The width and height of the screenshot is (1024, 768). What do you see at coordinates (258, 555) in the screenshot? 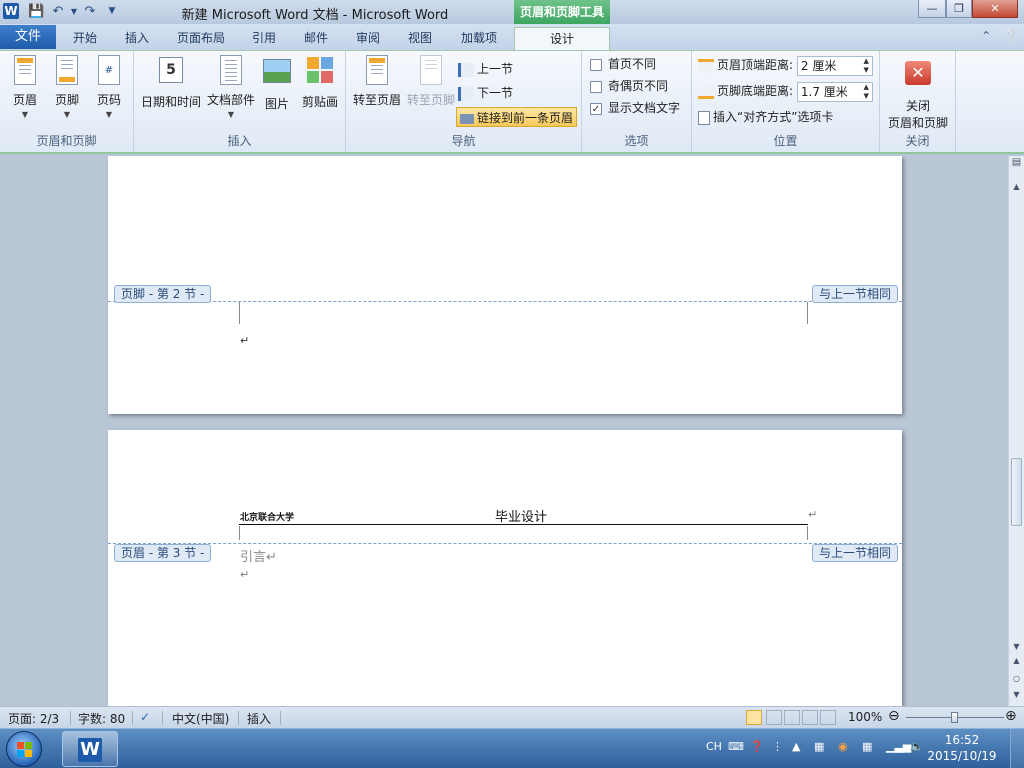
I see `body-text-intro: 引言↵` at bounding box center [258, 555].